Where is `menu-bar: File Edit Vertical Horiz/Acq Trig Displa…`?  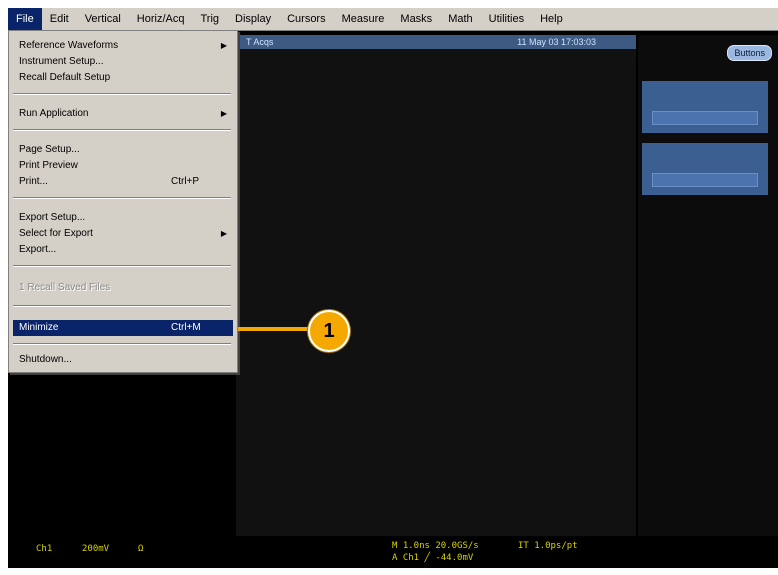 menu-bar: File Edit Vertical Horiz/Acq Trig Displa… is located at coordinates (393, 19).